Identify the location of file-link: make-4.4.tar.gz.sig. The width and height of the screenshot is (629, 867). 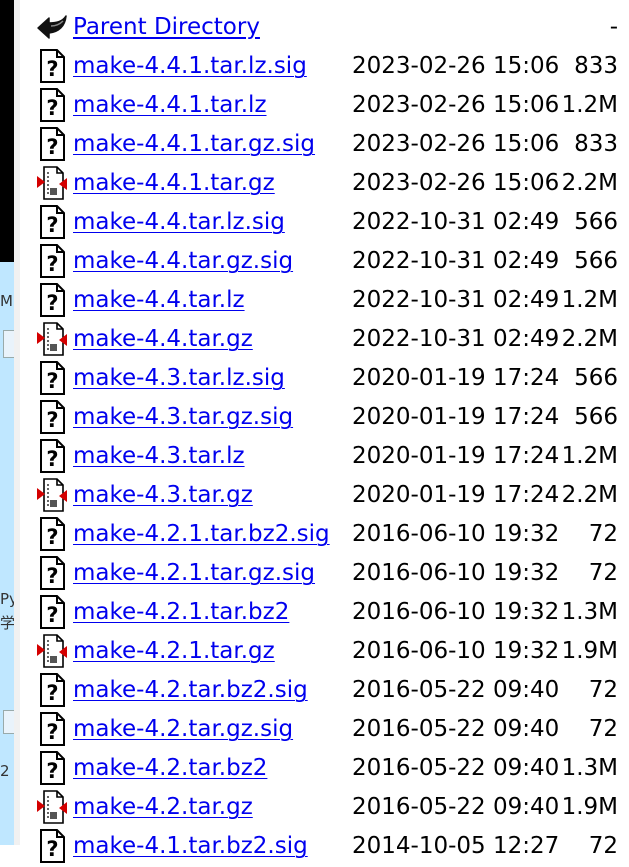
(183, 261).